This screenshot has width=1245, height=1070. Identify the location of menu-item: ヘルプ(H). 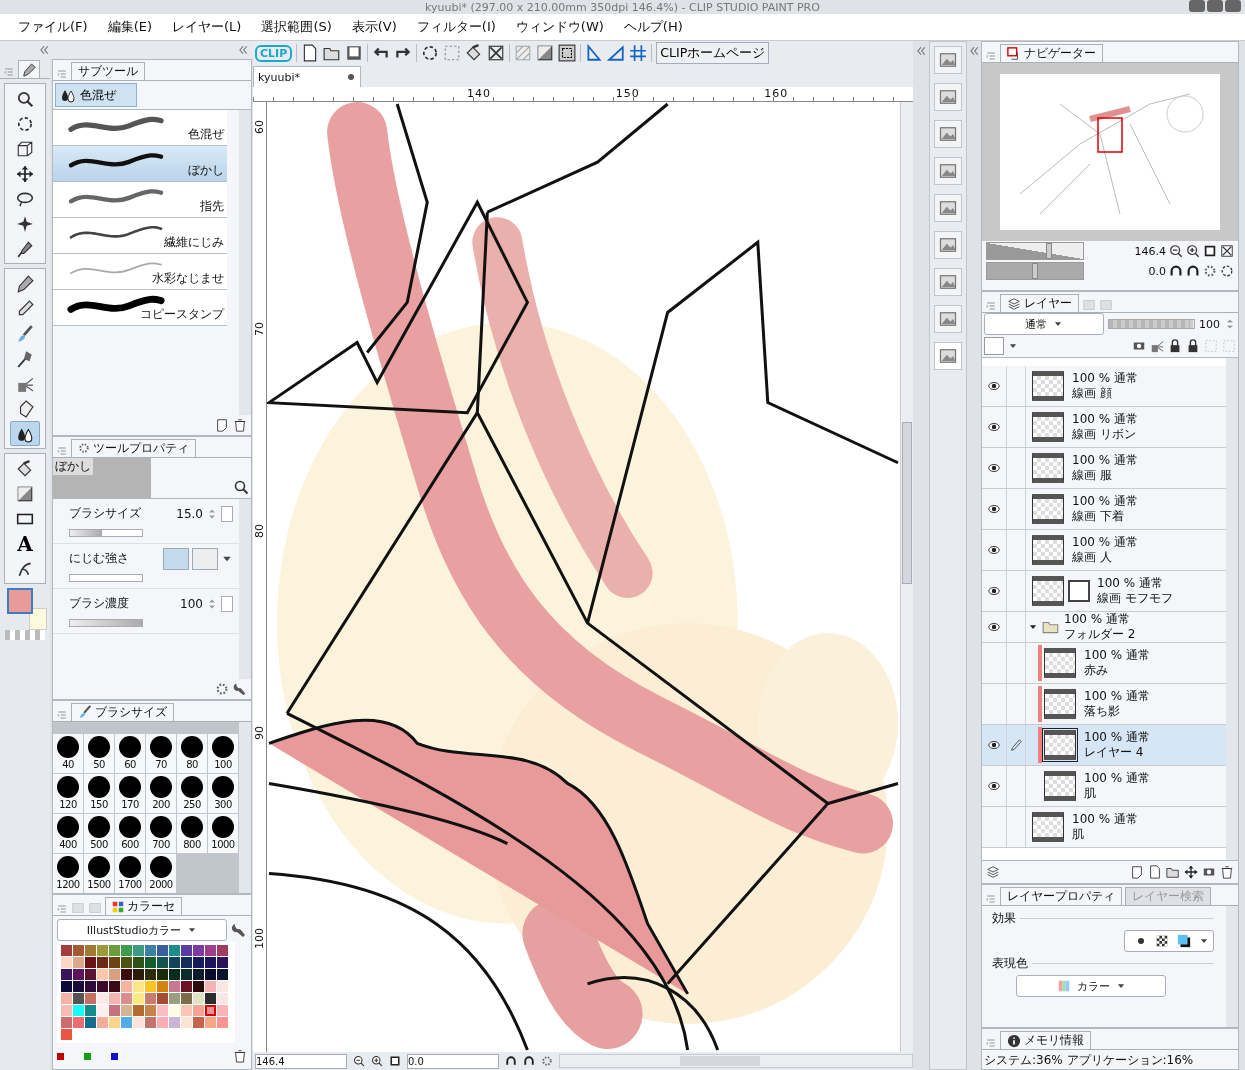
(653, 27).